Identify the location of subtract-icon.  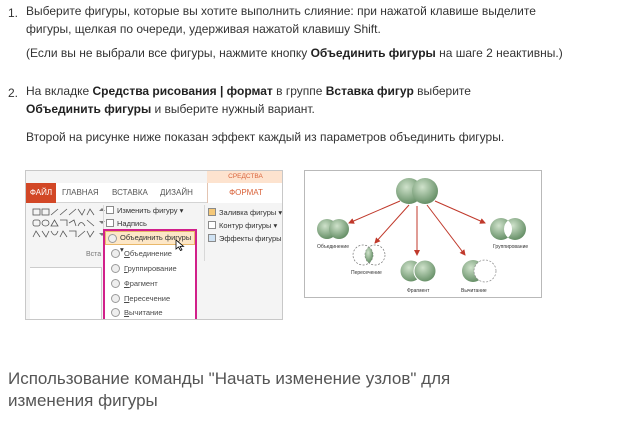
(115, 312).